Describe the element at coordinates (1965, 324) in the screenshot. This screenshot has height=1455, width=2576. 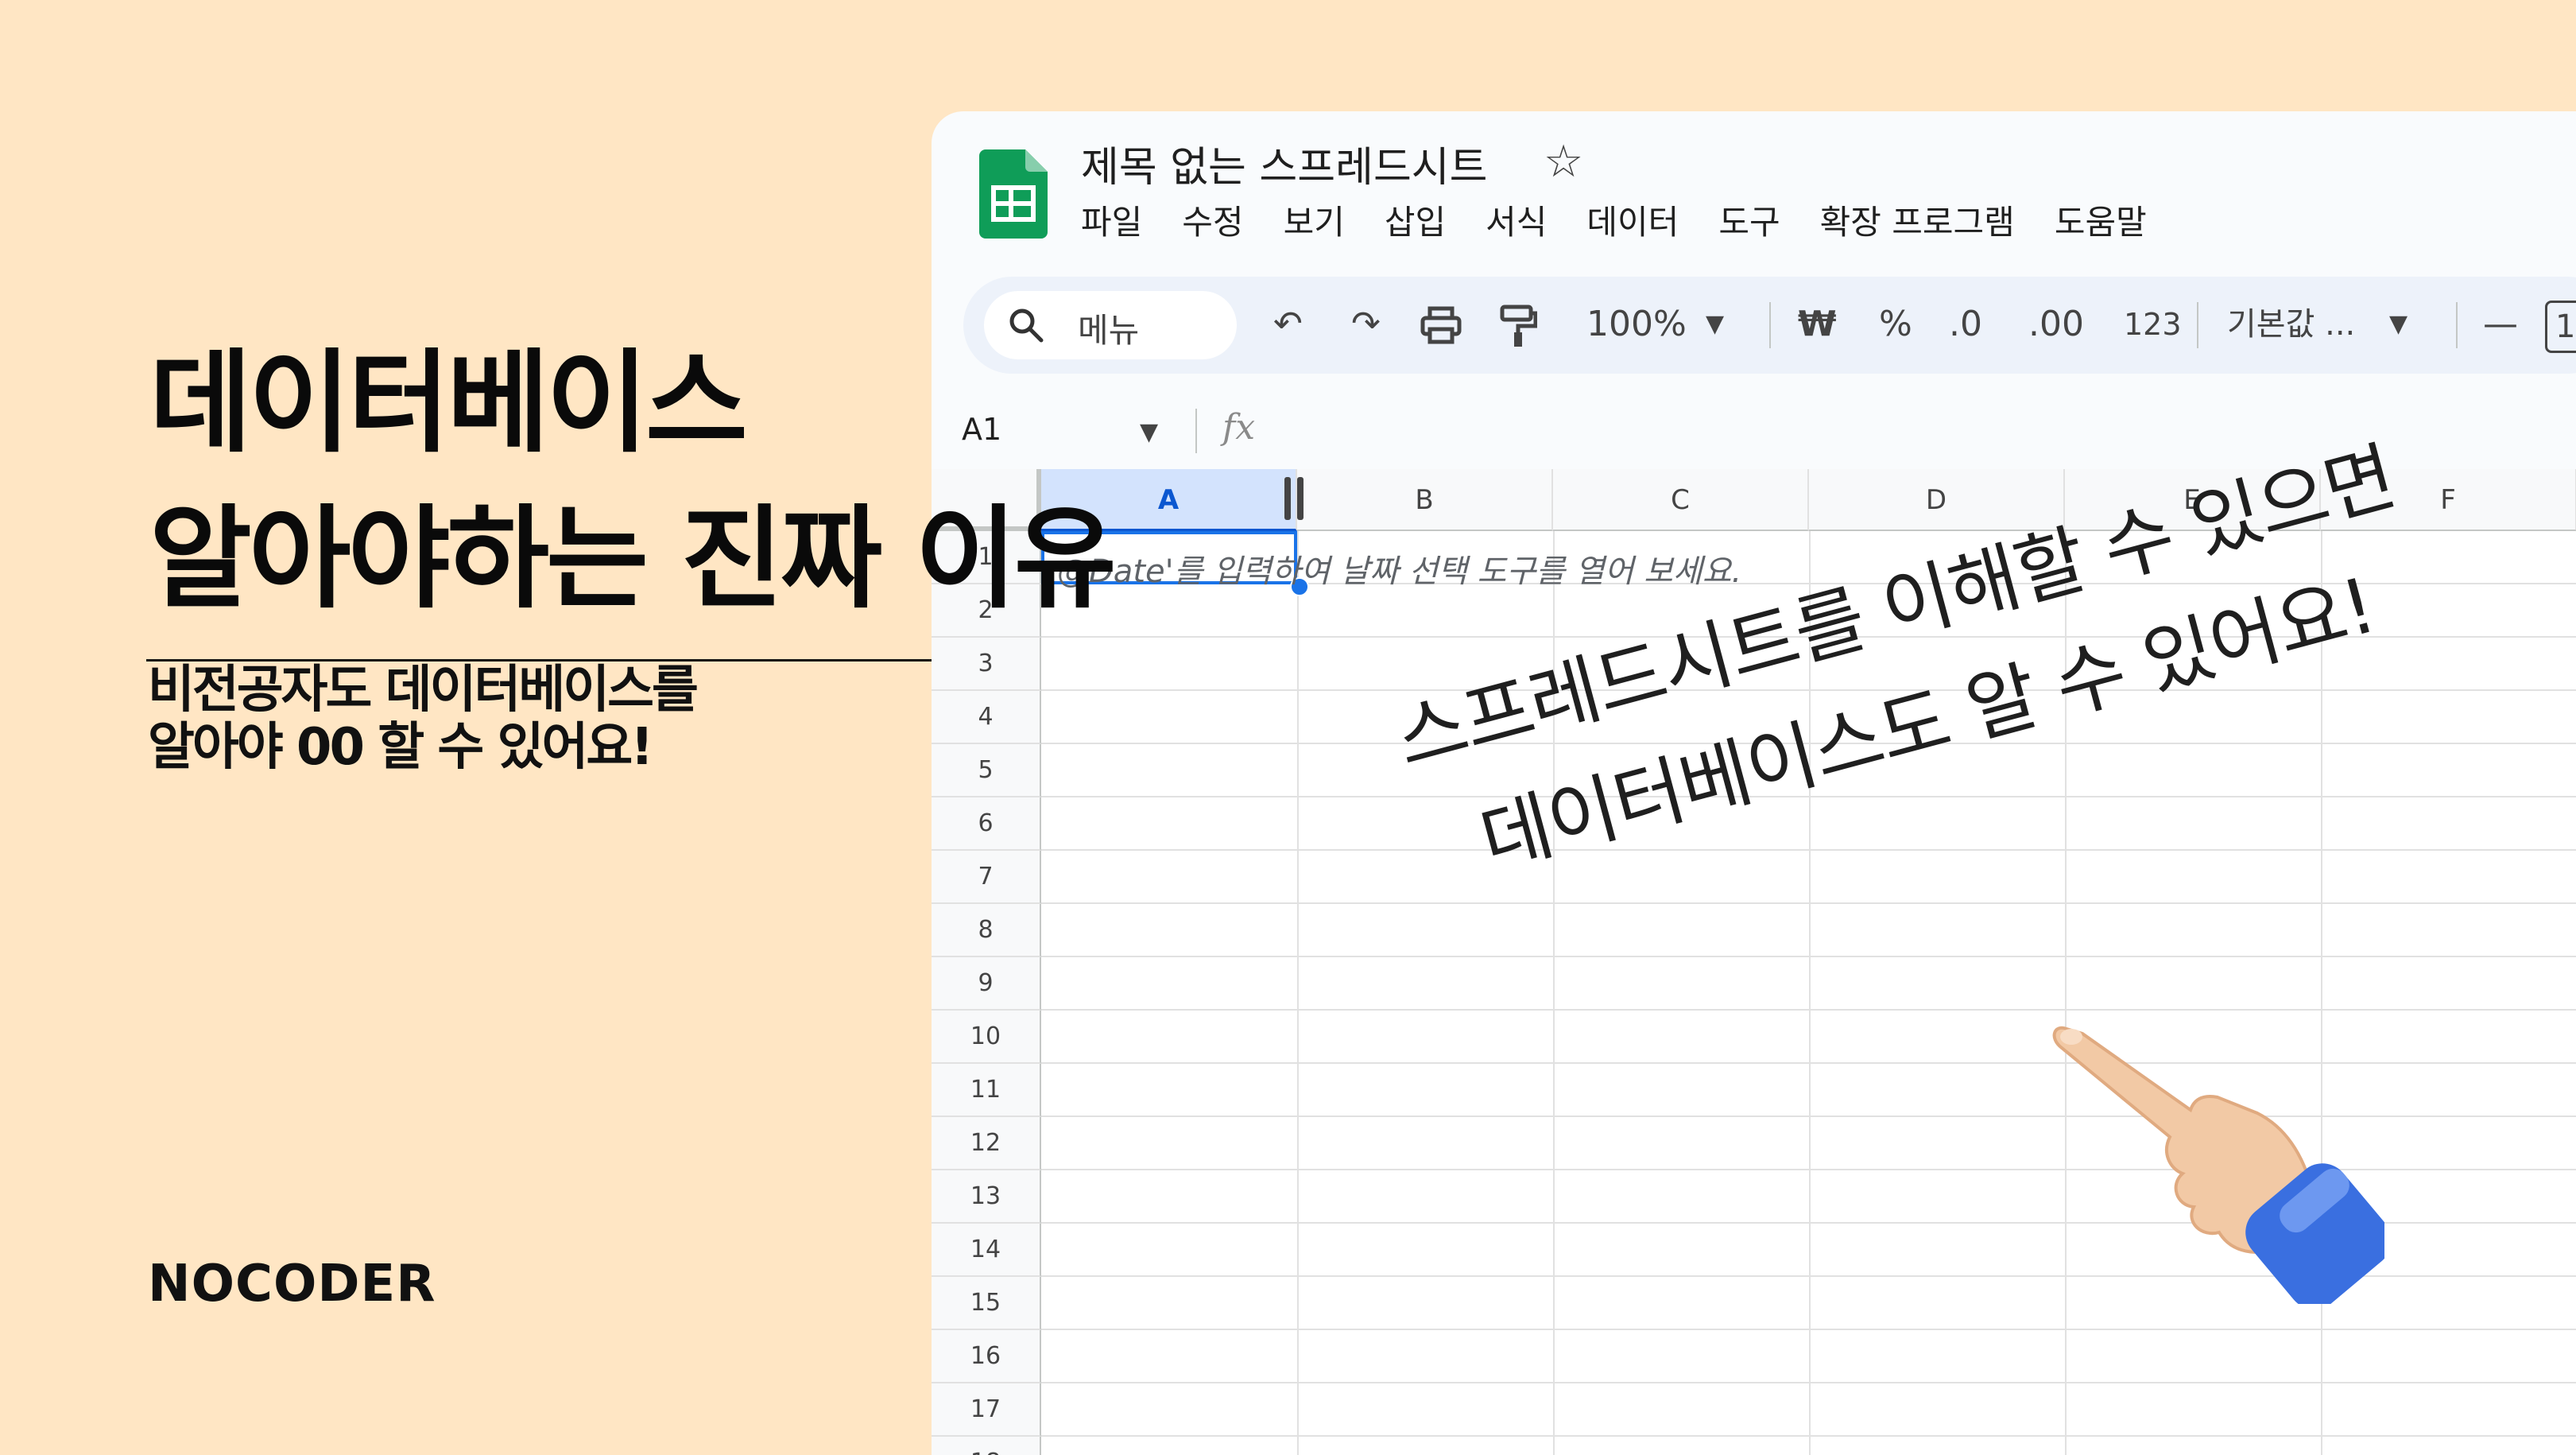
I see `decrease-decimal-button: .0` at that location.